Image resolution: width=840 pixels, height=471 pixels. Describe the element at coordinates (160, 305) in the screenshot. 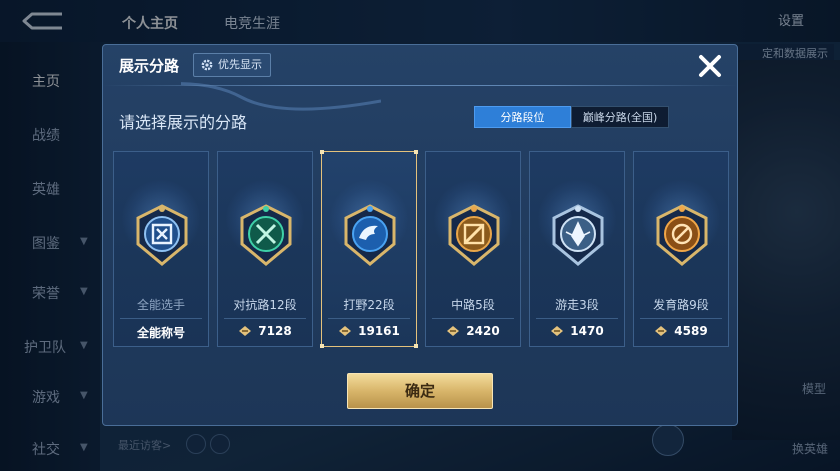

I see `lane-name: 全能选手` at that location.